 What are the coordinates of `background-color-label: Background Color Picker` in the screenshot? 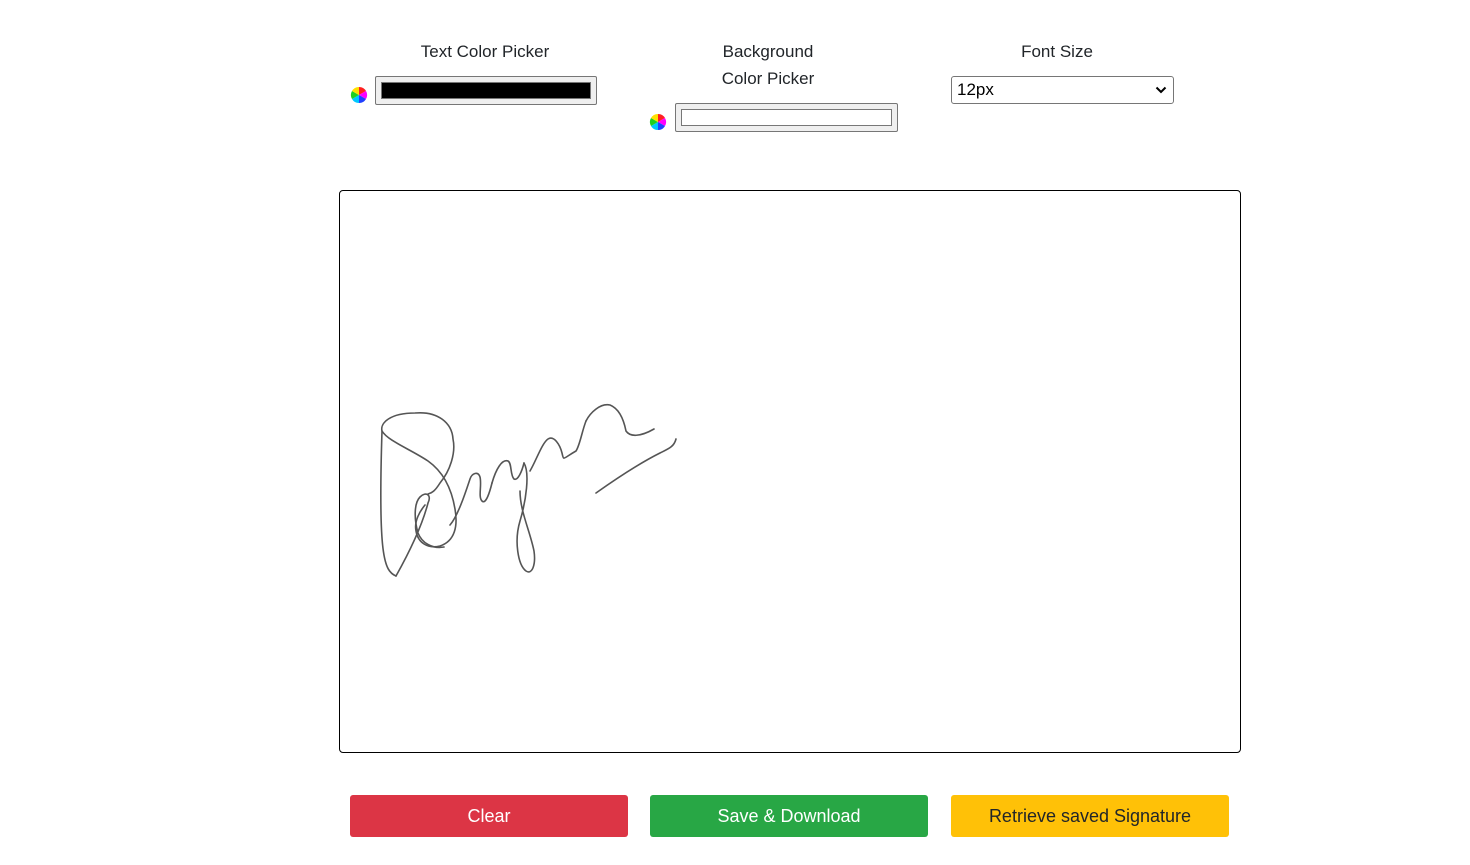 It's located at (768, 65).